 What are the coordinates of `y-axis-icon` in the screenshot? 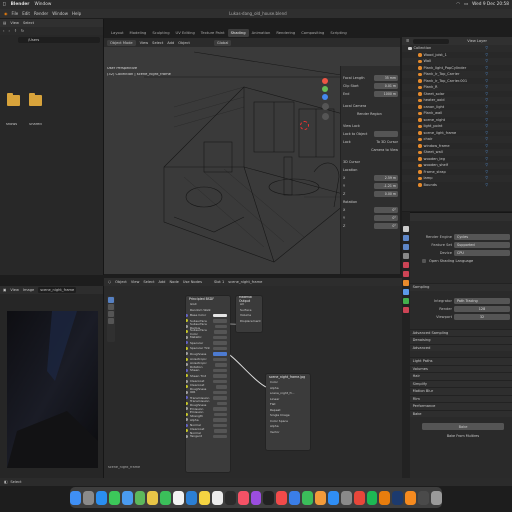 It's located at (325, 89).